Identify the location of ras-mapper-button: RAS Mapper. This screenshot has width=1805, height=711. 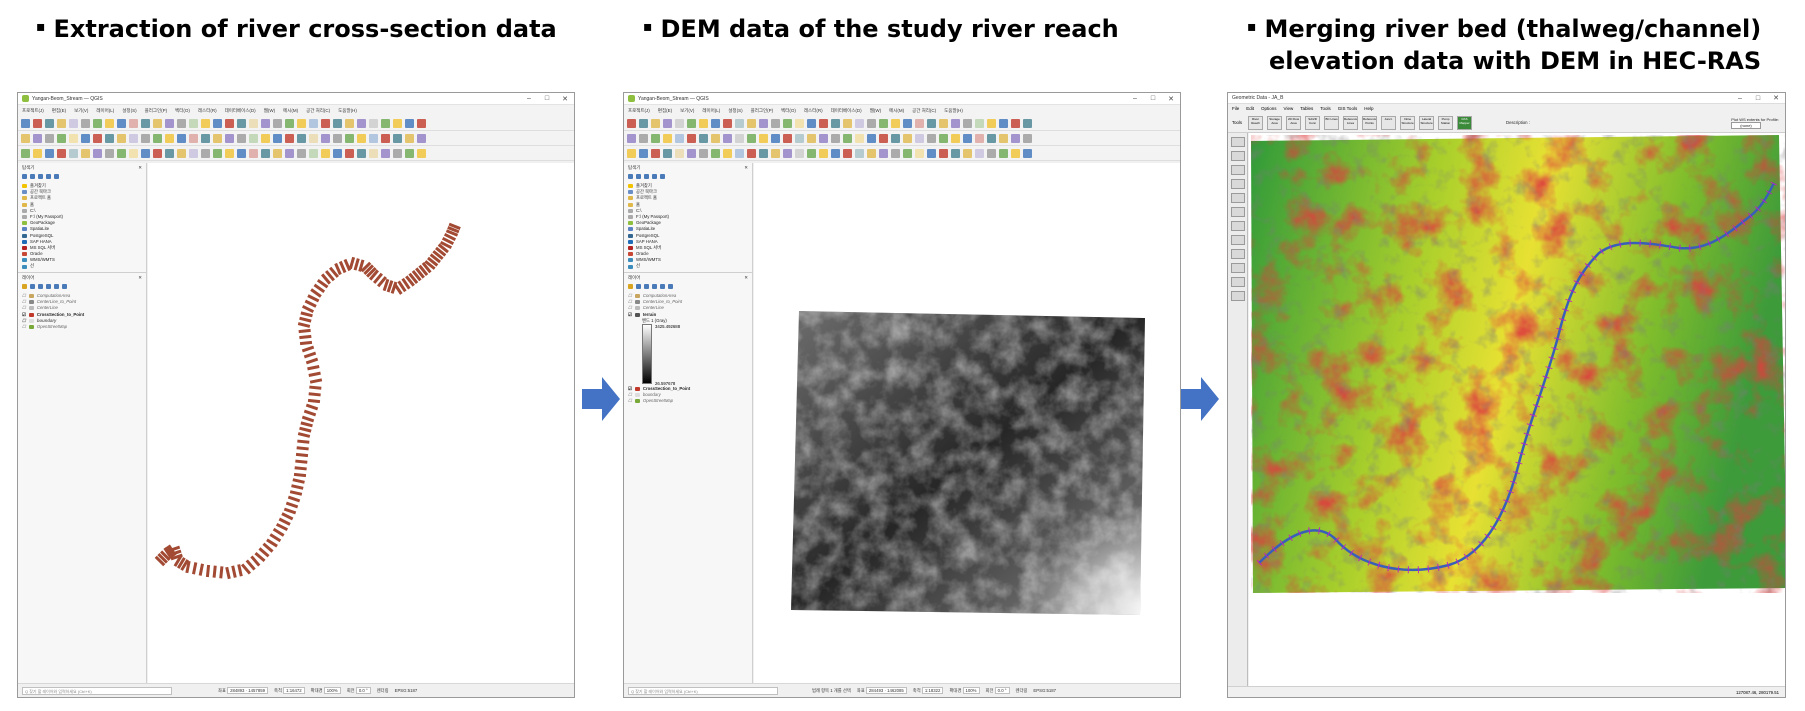
(1465, 122).